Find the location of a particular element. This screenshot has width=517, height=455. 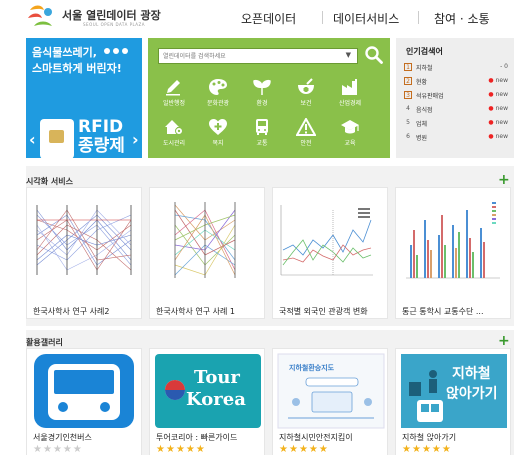

popular-search-item: 2 현황 ● new is located at coordinates (456, 82).